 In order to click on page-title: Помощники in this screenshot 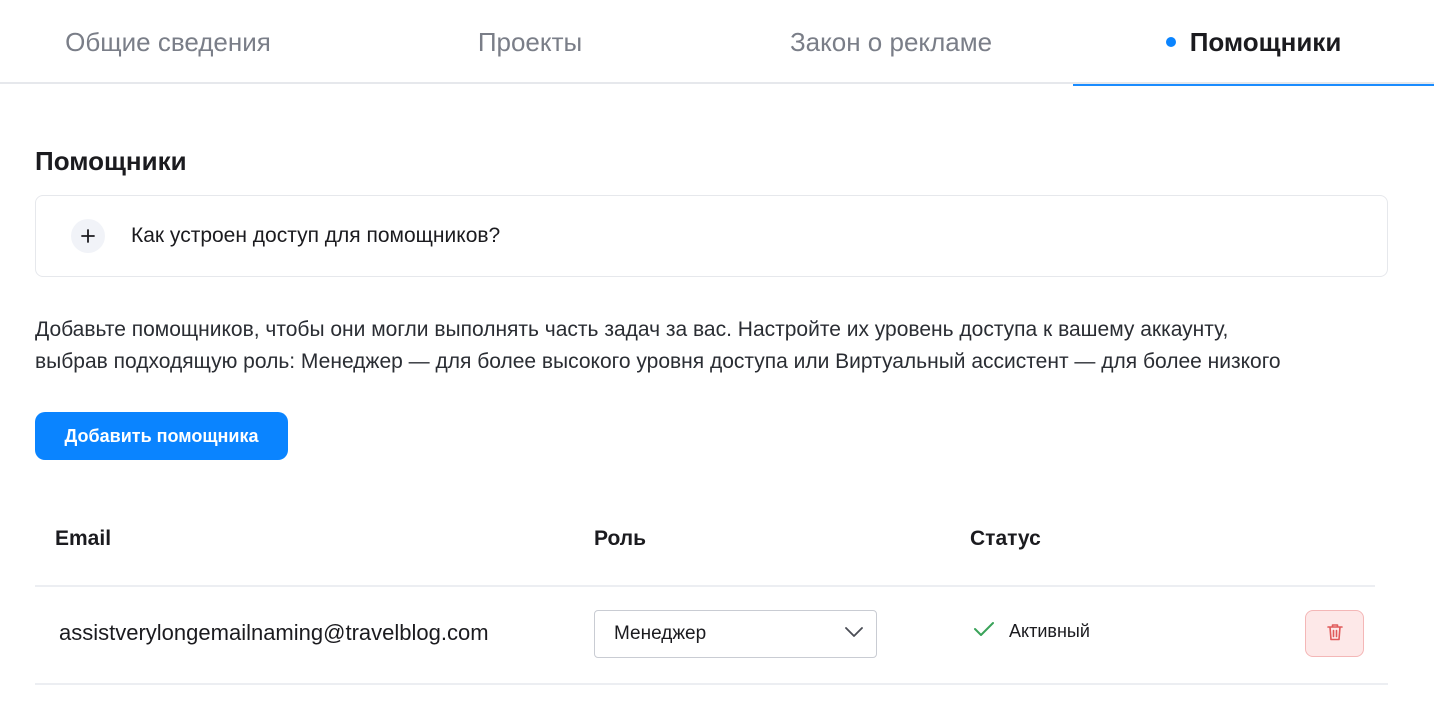, I will do `click(111, 161)`.